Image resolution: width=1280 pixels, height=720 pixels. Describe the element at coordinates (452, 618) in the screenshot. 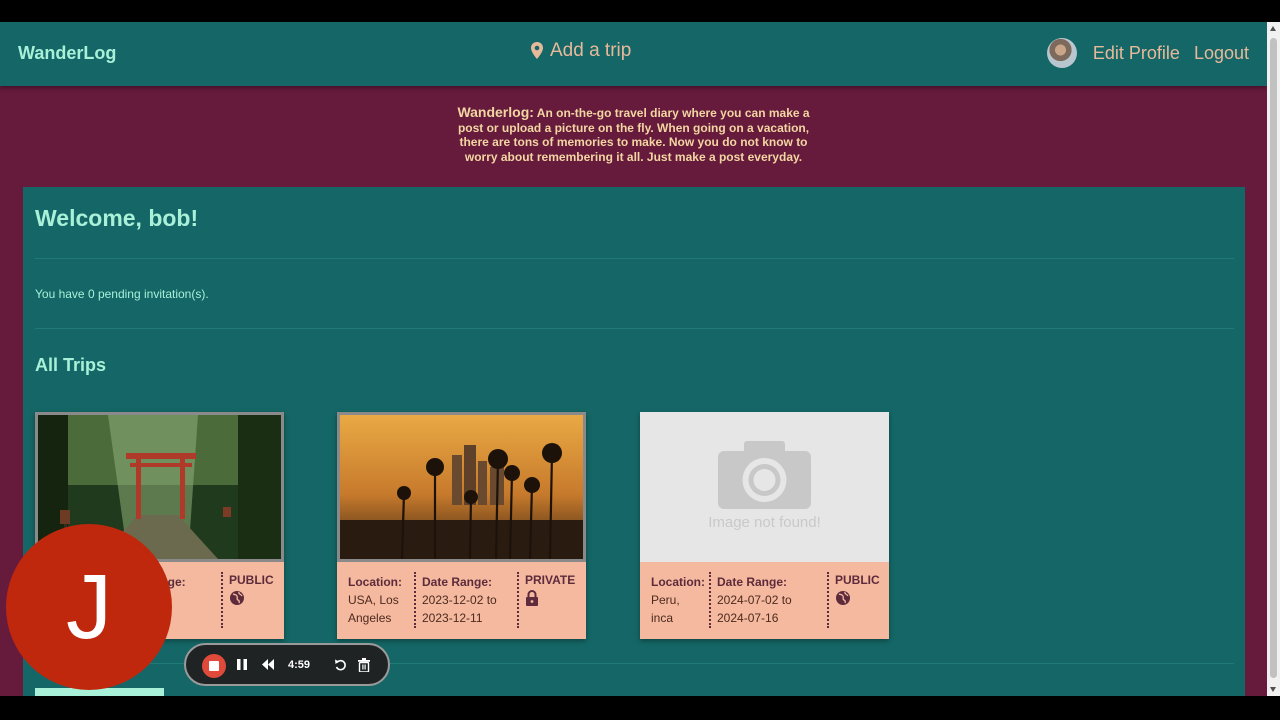

I see `date-range-line2: 2023-12-11` at that location.